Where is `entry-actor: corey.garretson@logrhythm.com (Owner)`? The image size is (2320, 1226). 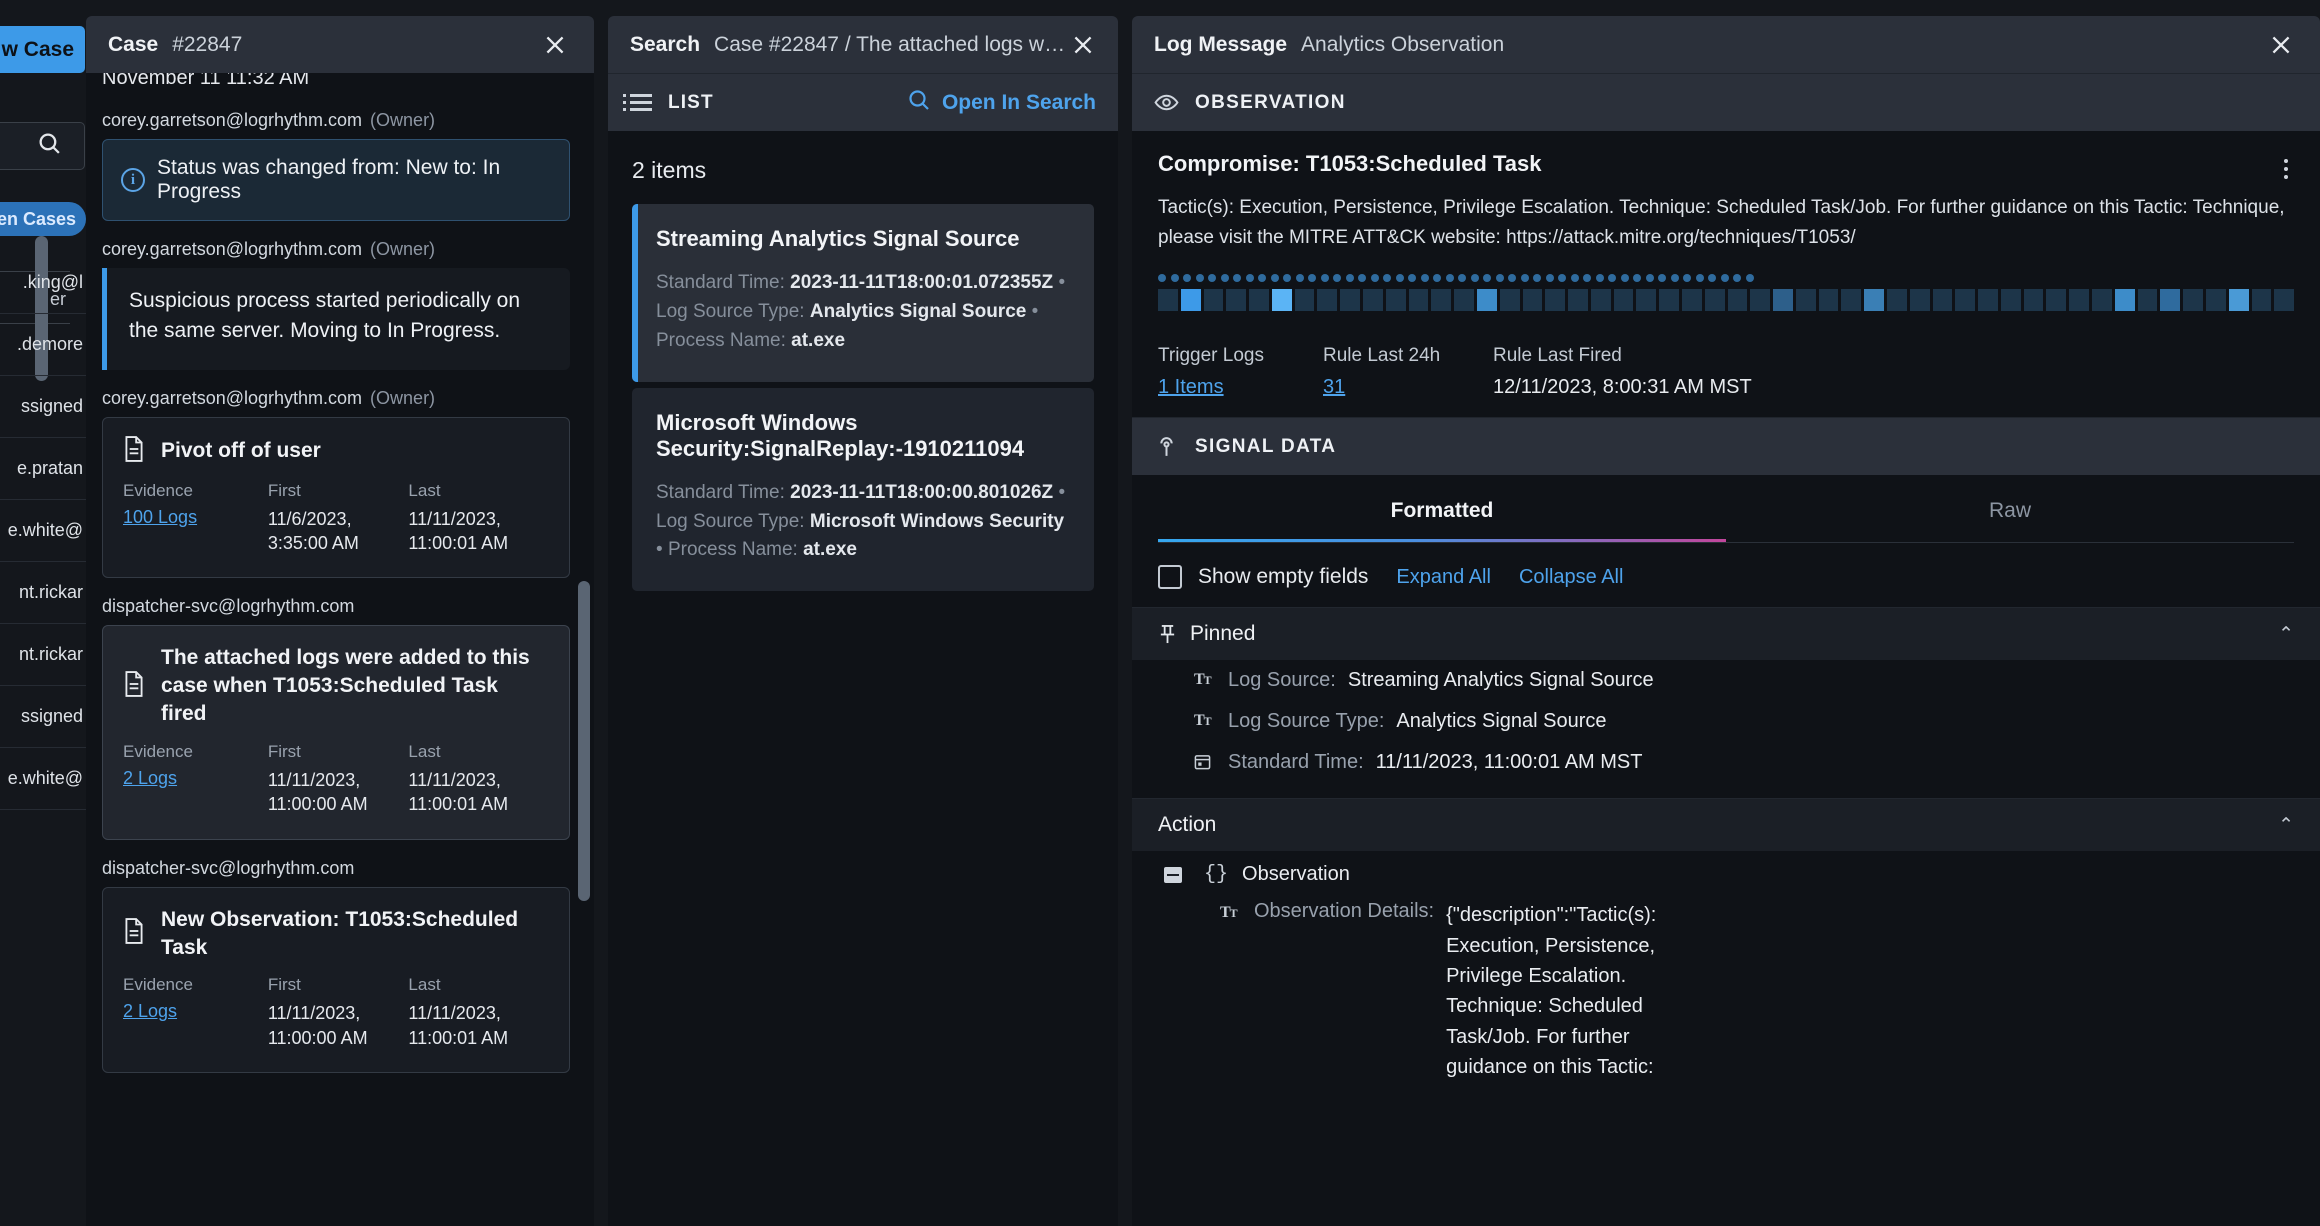 entry-actor: corey.garretson@logrhythm.com (Owner) is located at coordinates (336, 249).